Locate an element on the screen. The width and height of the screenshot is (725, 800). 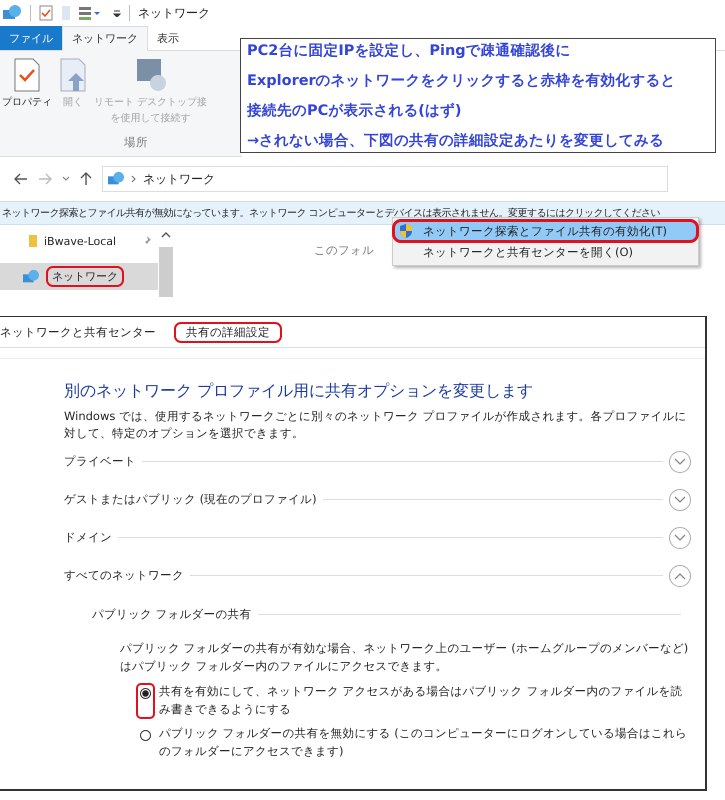
radio-option: パブリック フォルダーの共有を無効にする (このコンピューターにログオンしている場合はこれらのフォルダーにアクセスできます) is located at coordinates (413, 742).